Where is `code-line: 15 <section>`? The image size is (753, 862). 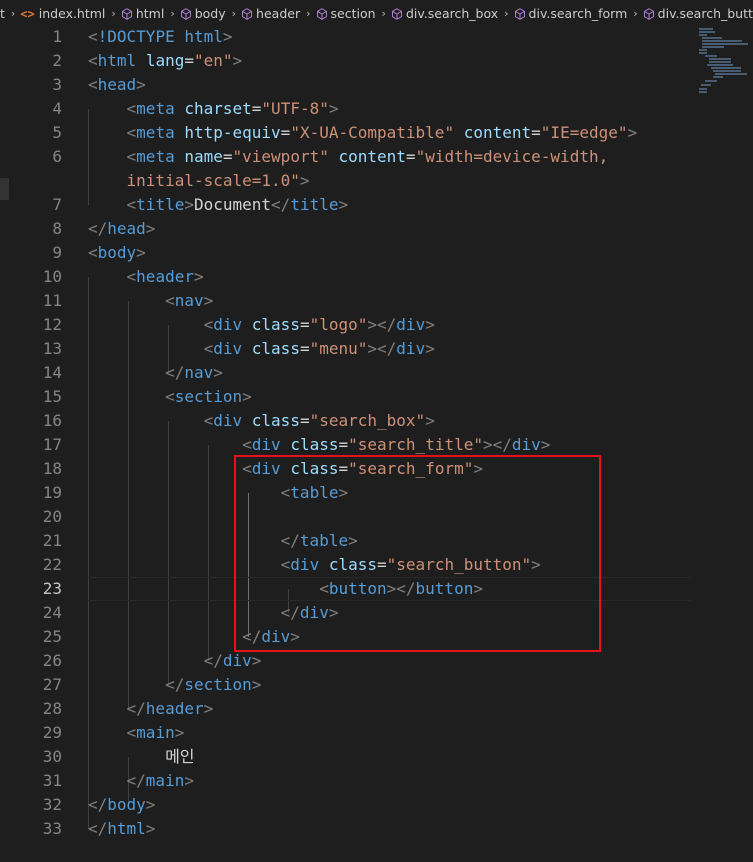 code-line: 15 <section> is located at coordinates (376, 397).